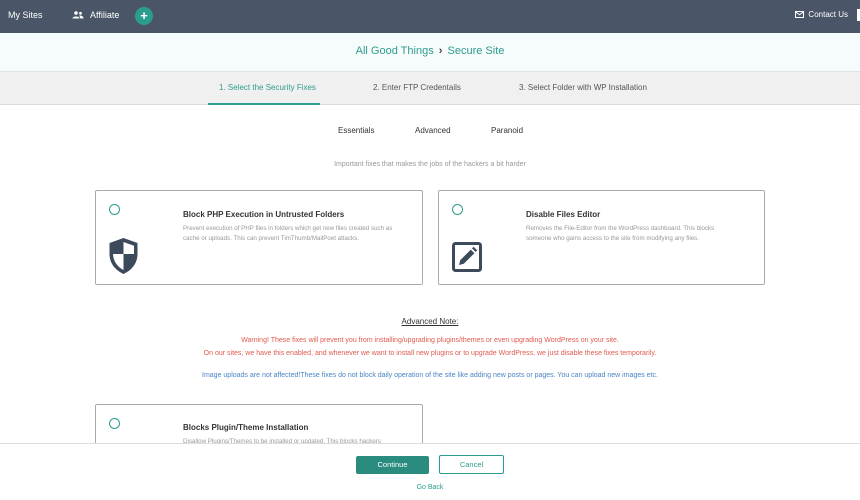 The width and height of the screenshot is (860, 500). I want to click on card-title: Disable Files Editor, so click(563, 214).